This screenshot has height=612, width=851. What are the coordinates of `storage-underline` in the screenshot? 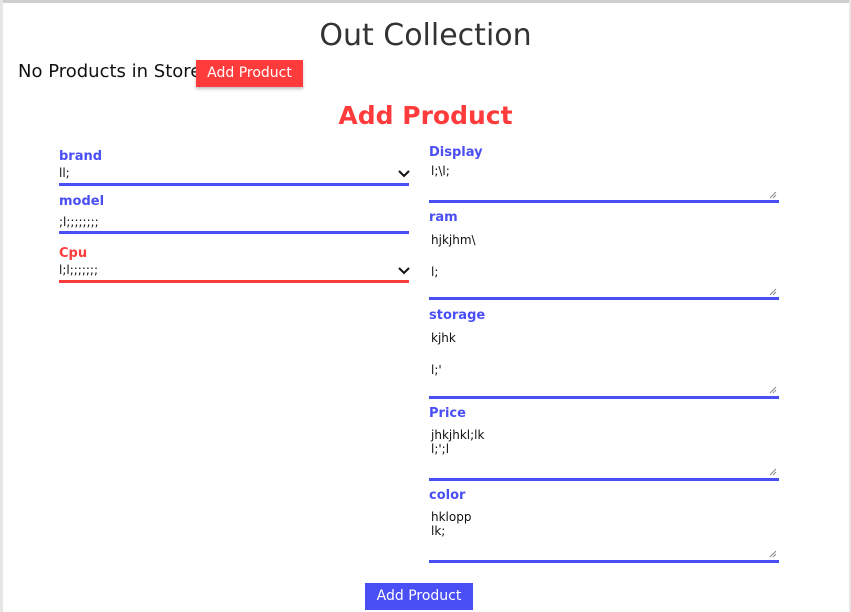 It's located at (604, 397).